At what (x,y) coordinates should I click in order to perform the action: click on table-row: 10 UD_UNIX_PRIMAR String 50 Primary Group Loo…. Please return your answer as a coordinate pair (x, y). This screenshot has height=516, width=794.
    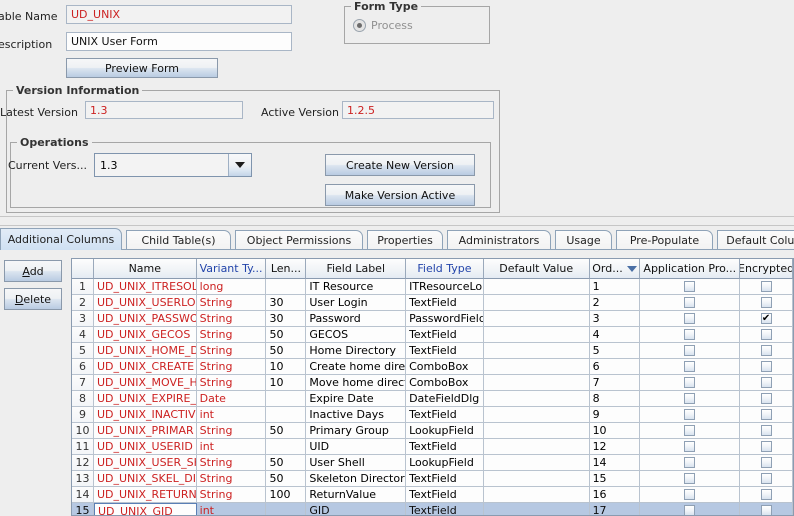
    Looking at the image, I should click on (432, 431).